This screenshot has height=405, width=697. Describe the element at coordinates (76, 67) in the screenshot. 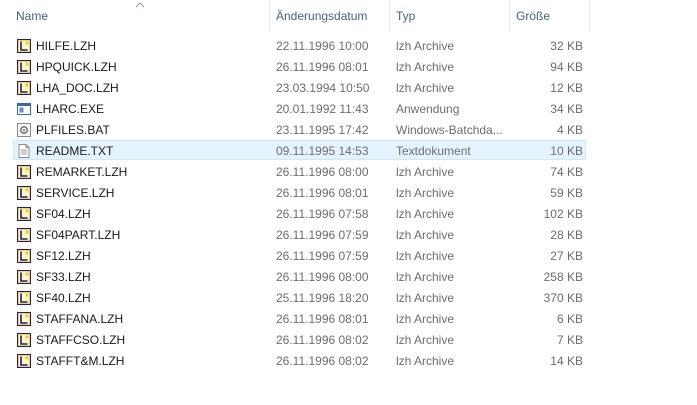

I see `file-name: HPQUICK.LZH` at that location.